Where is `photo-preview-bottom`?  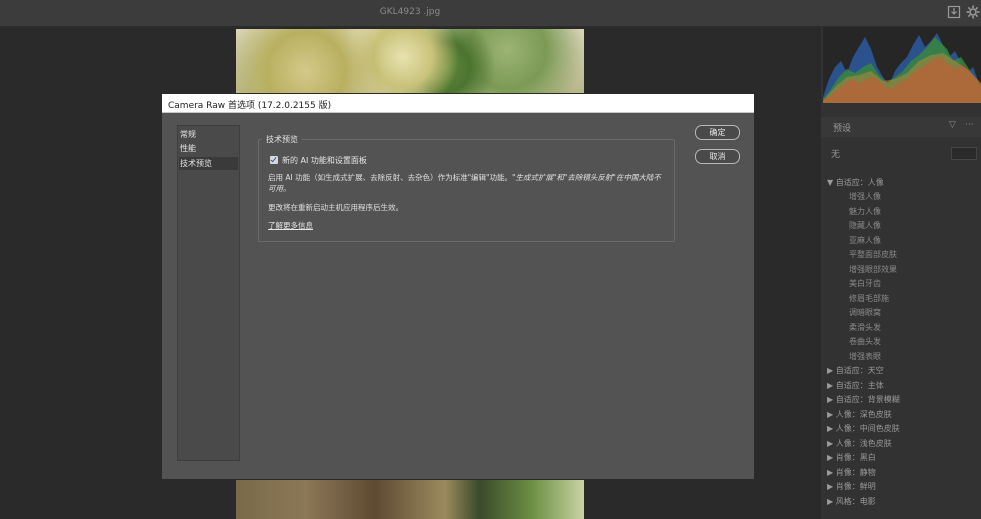 photo-preview-bottom is located at coordinates (410, 499).